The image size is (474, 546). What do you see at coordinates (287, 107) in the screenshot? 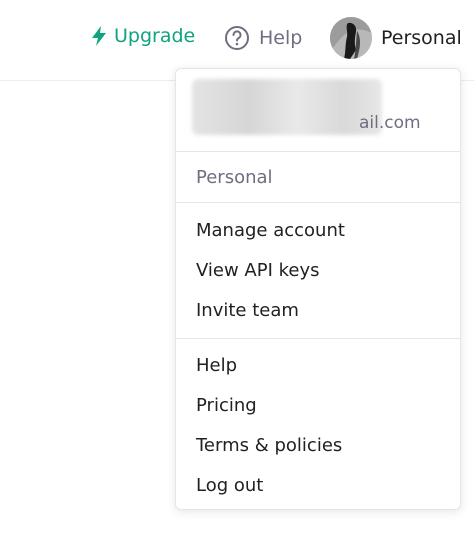
I see `redacted-email-blur` at bounding box center [287, 107].